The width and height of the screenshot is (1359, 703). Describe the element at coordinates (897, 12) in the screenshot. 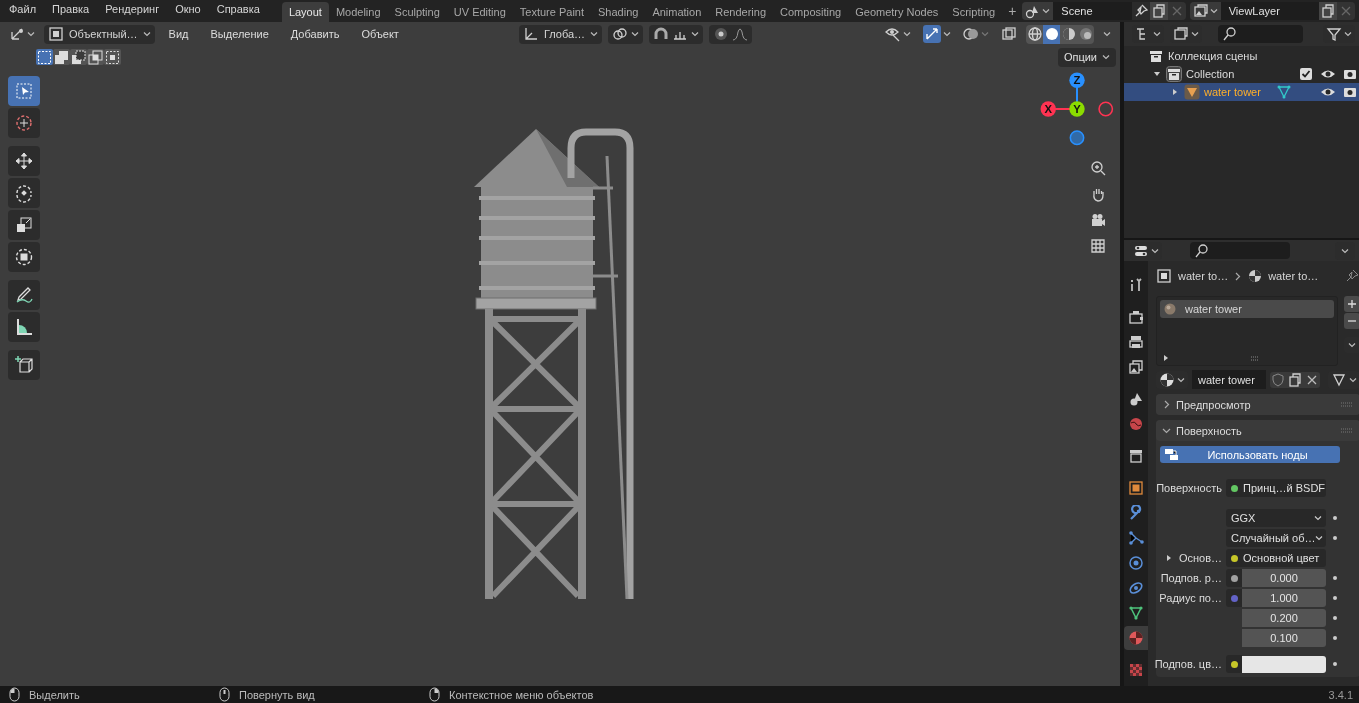

I see `workspace-tab: Geometry Nodes` at that location.